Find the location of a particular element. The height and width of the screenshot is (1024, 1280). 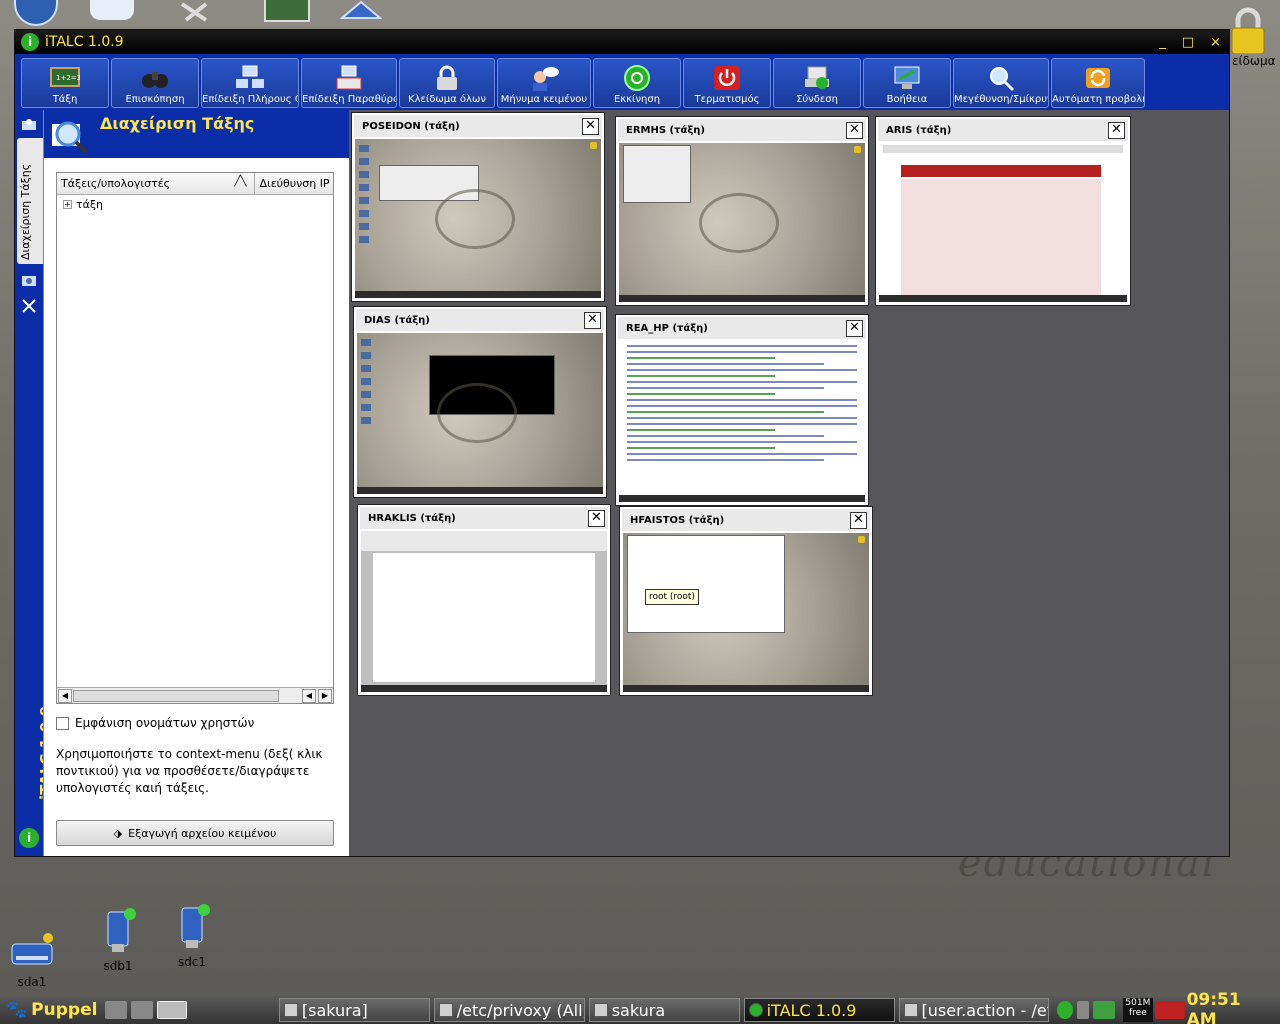

maximize-button: □ is located at coordinates (1188, 42).